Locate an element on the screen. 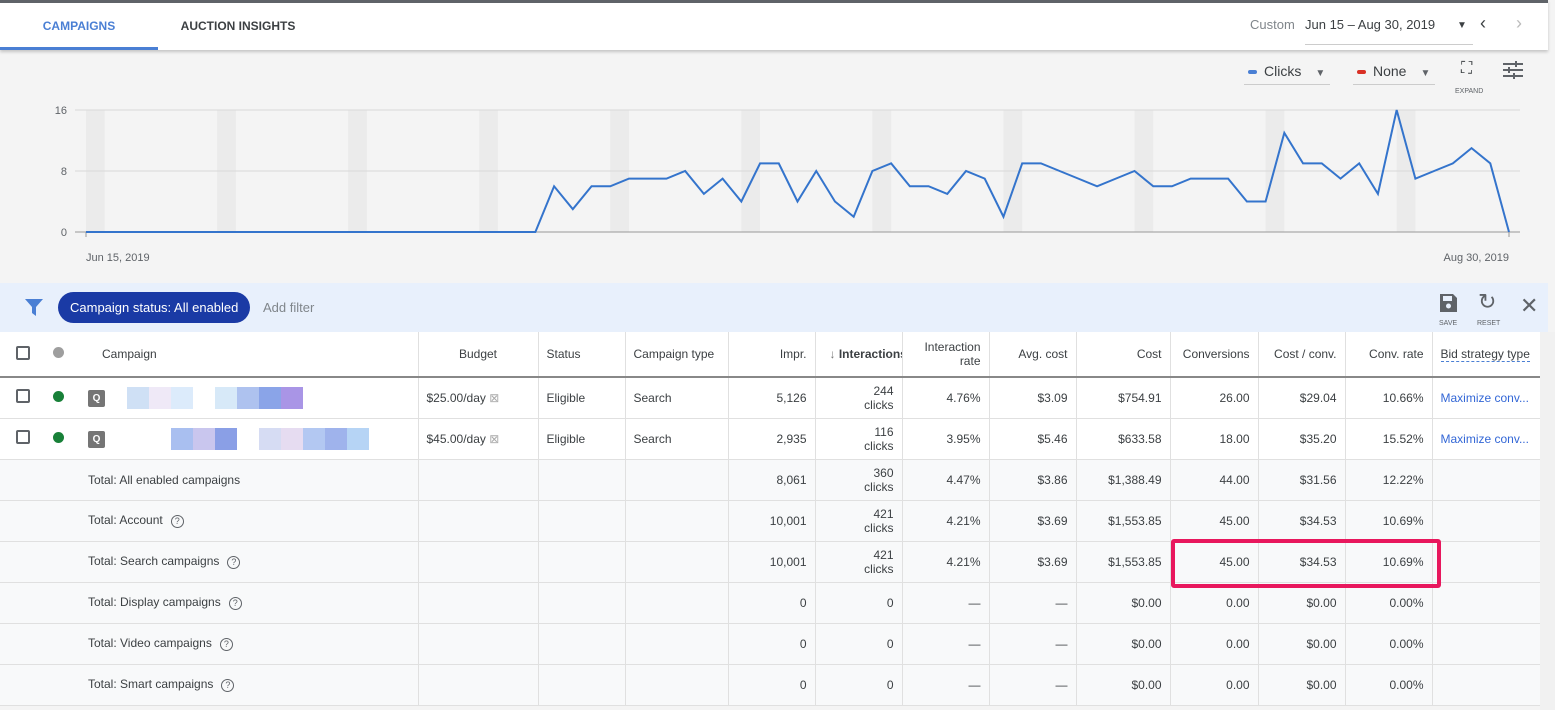 The height and width of the screenshot is (710, 1555). interactions-cell: 116 clicks is located at coordinates (859, 439).